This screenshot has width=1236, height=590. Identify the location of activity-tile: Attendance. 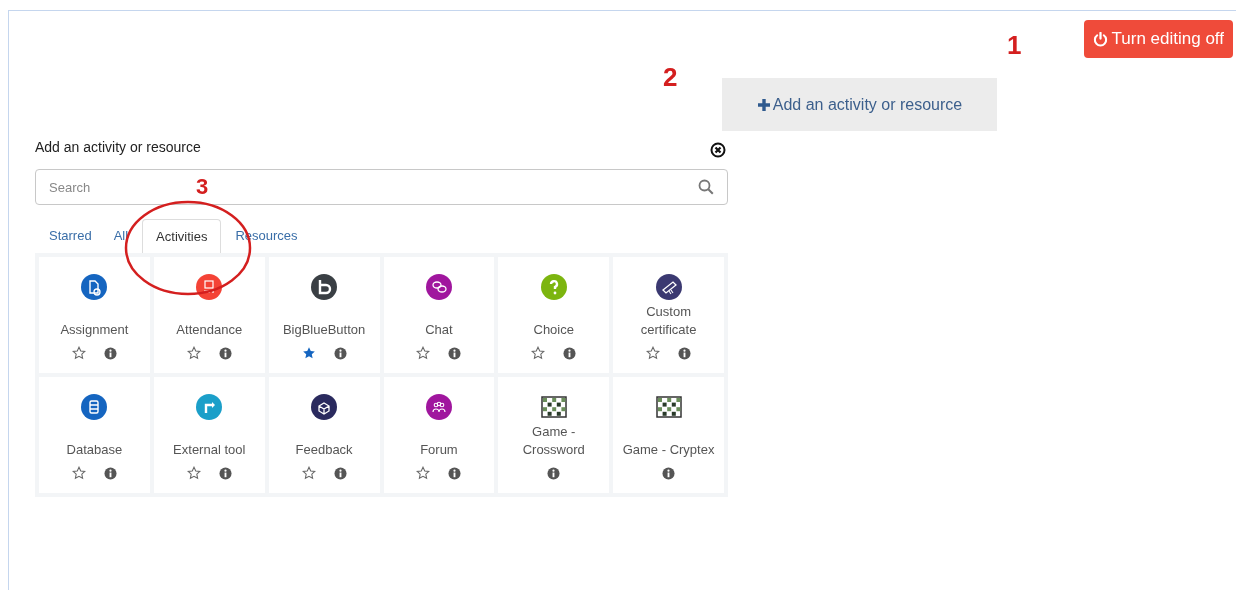
(209, 315).